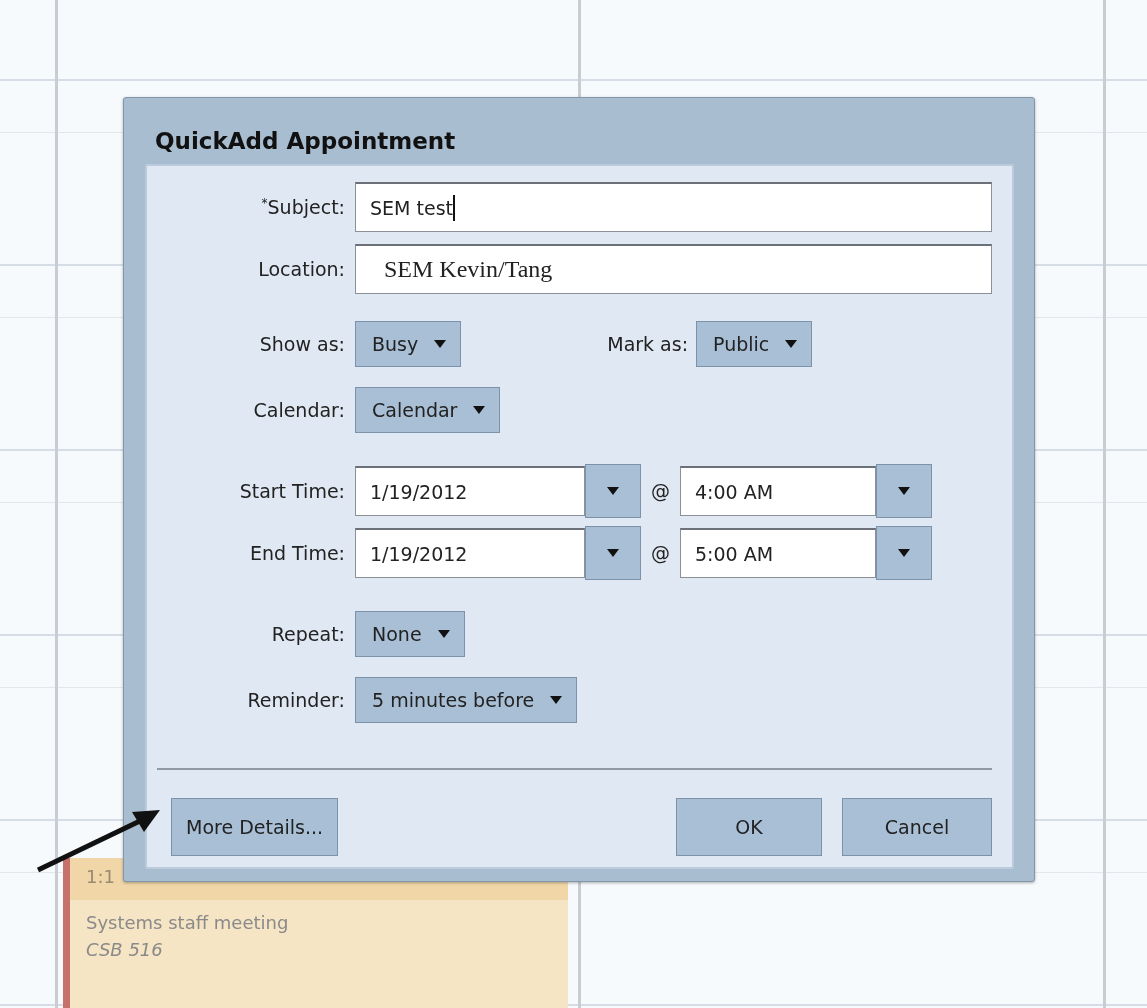 The image size is (1147, 1008). What do you see at coordinates (301, 269) in the screenshot?
I see `field-label: Location:` at bounding box center [301, 269].